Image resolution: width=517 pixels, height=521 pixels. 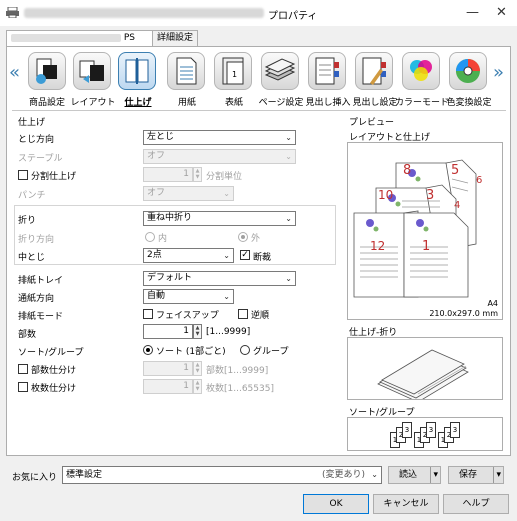 What do you see at coordinates (219, 218) in the screenshot?
I see `fold-select: 重ね中折り ⌄` at bounding box center [219, 218].